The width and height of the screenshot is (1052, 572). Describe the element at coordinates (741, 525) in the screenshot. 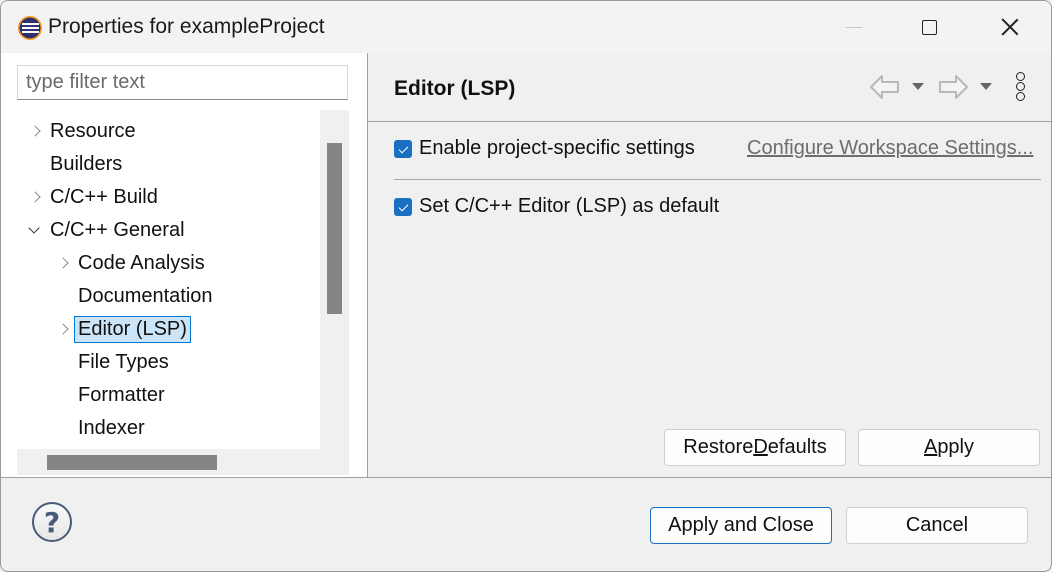

I see `apply-and-close-button: Apply and Close` at that location.